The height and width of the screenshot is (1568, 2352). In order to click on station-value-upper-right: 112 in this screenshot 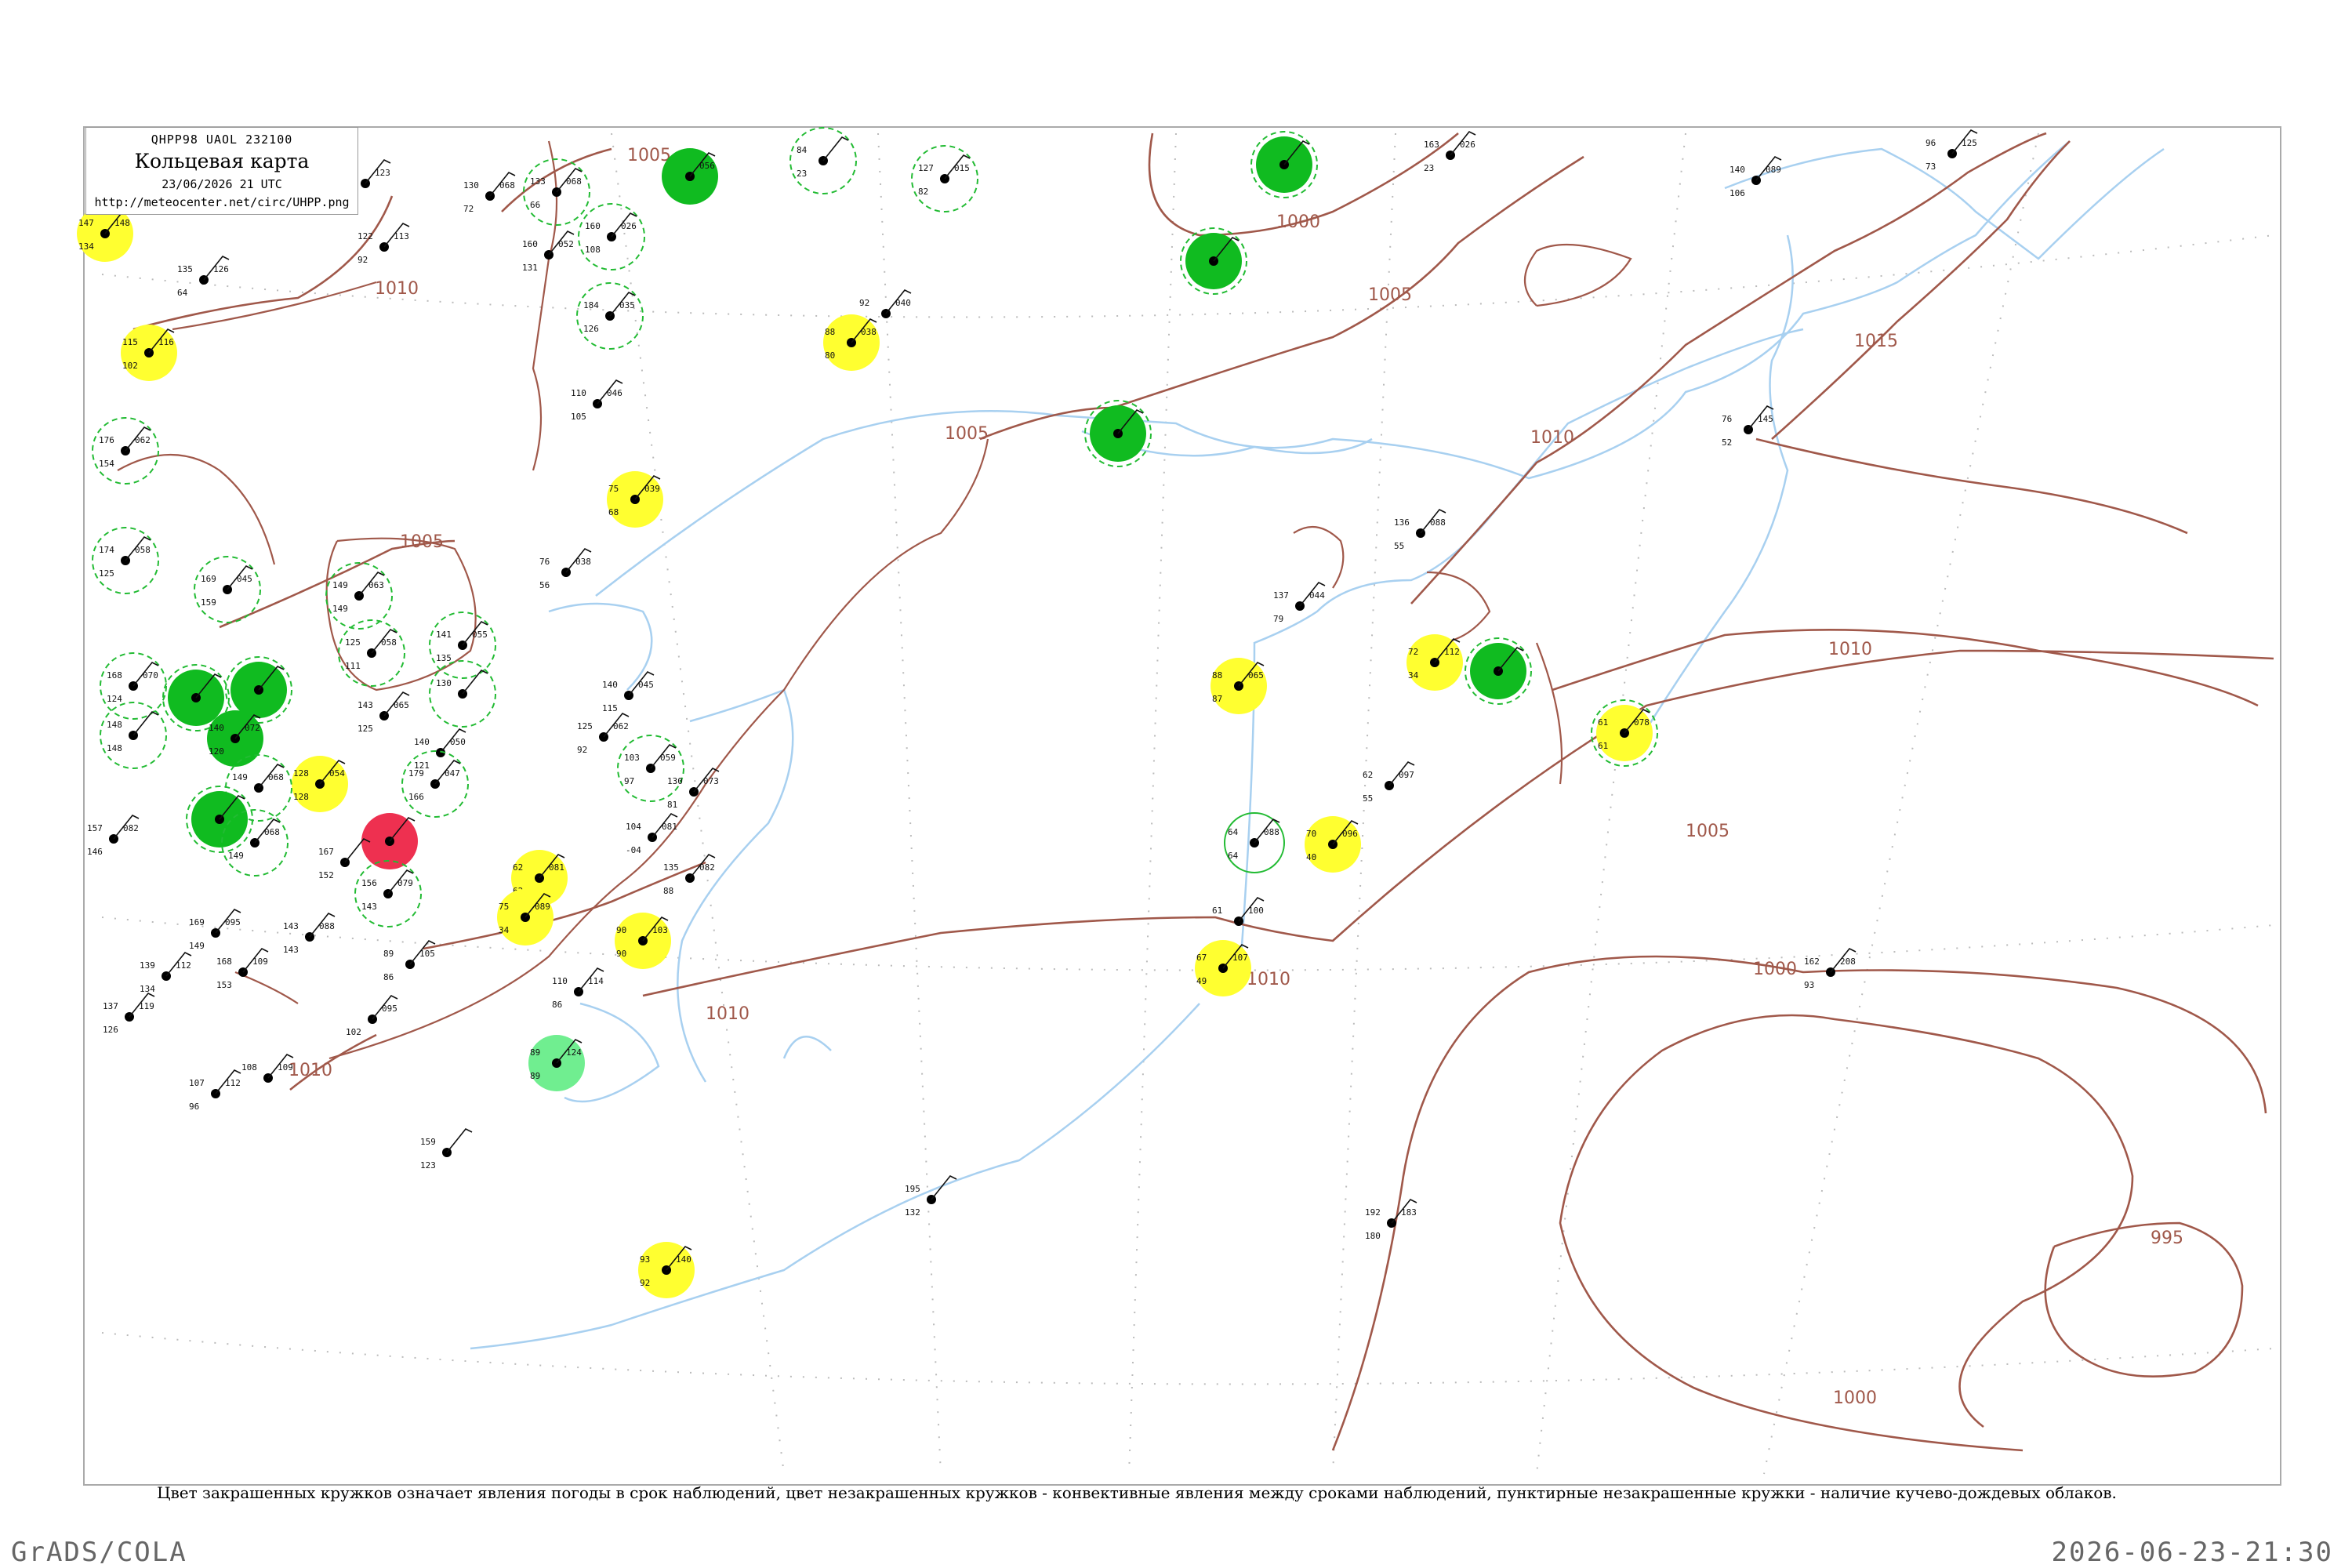, I will do `click(233, 1083)`.